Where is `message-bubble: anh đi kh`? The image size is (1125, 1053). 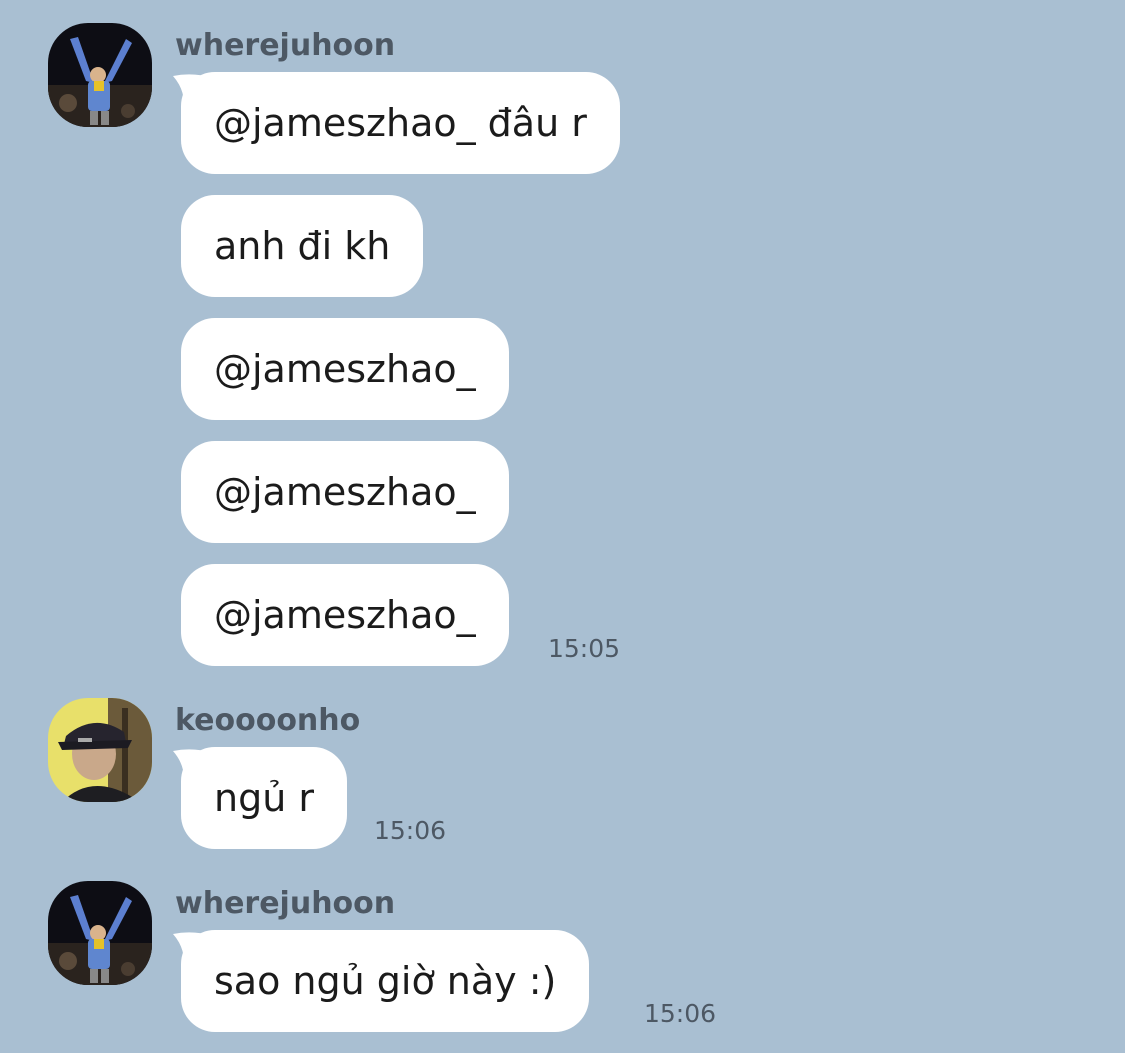 message-bubble: anh đi kh is located at coordinates (302, 246).